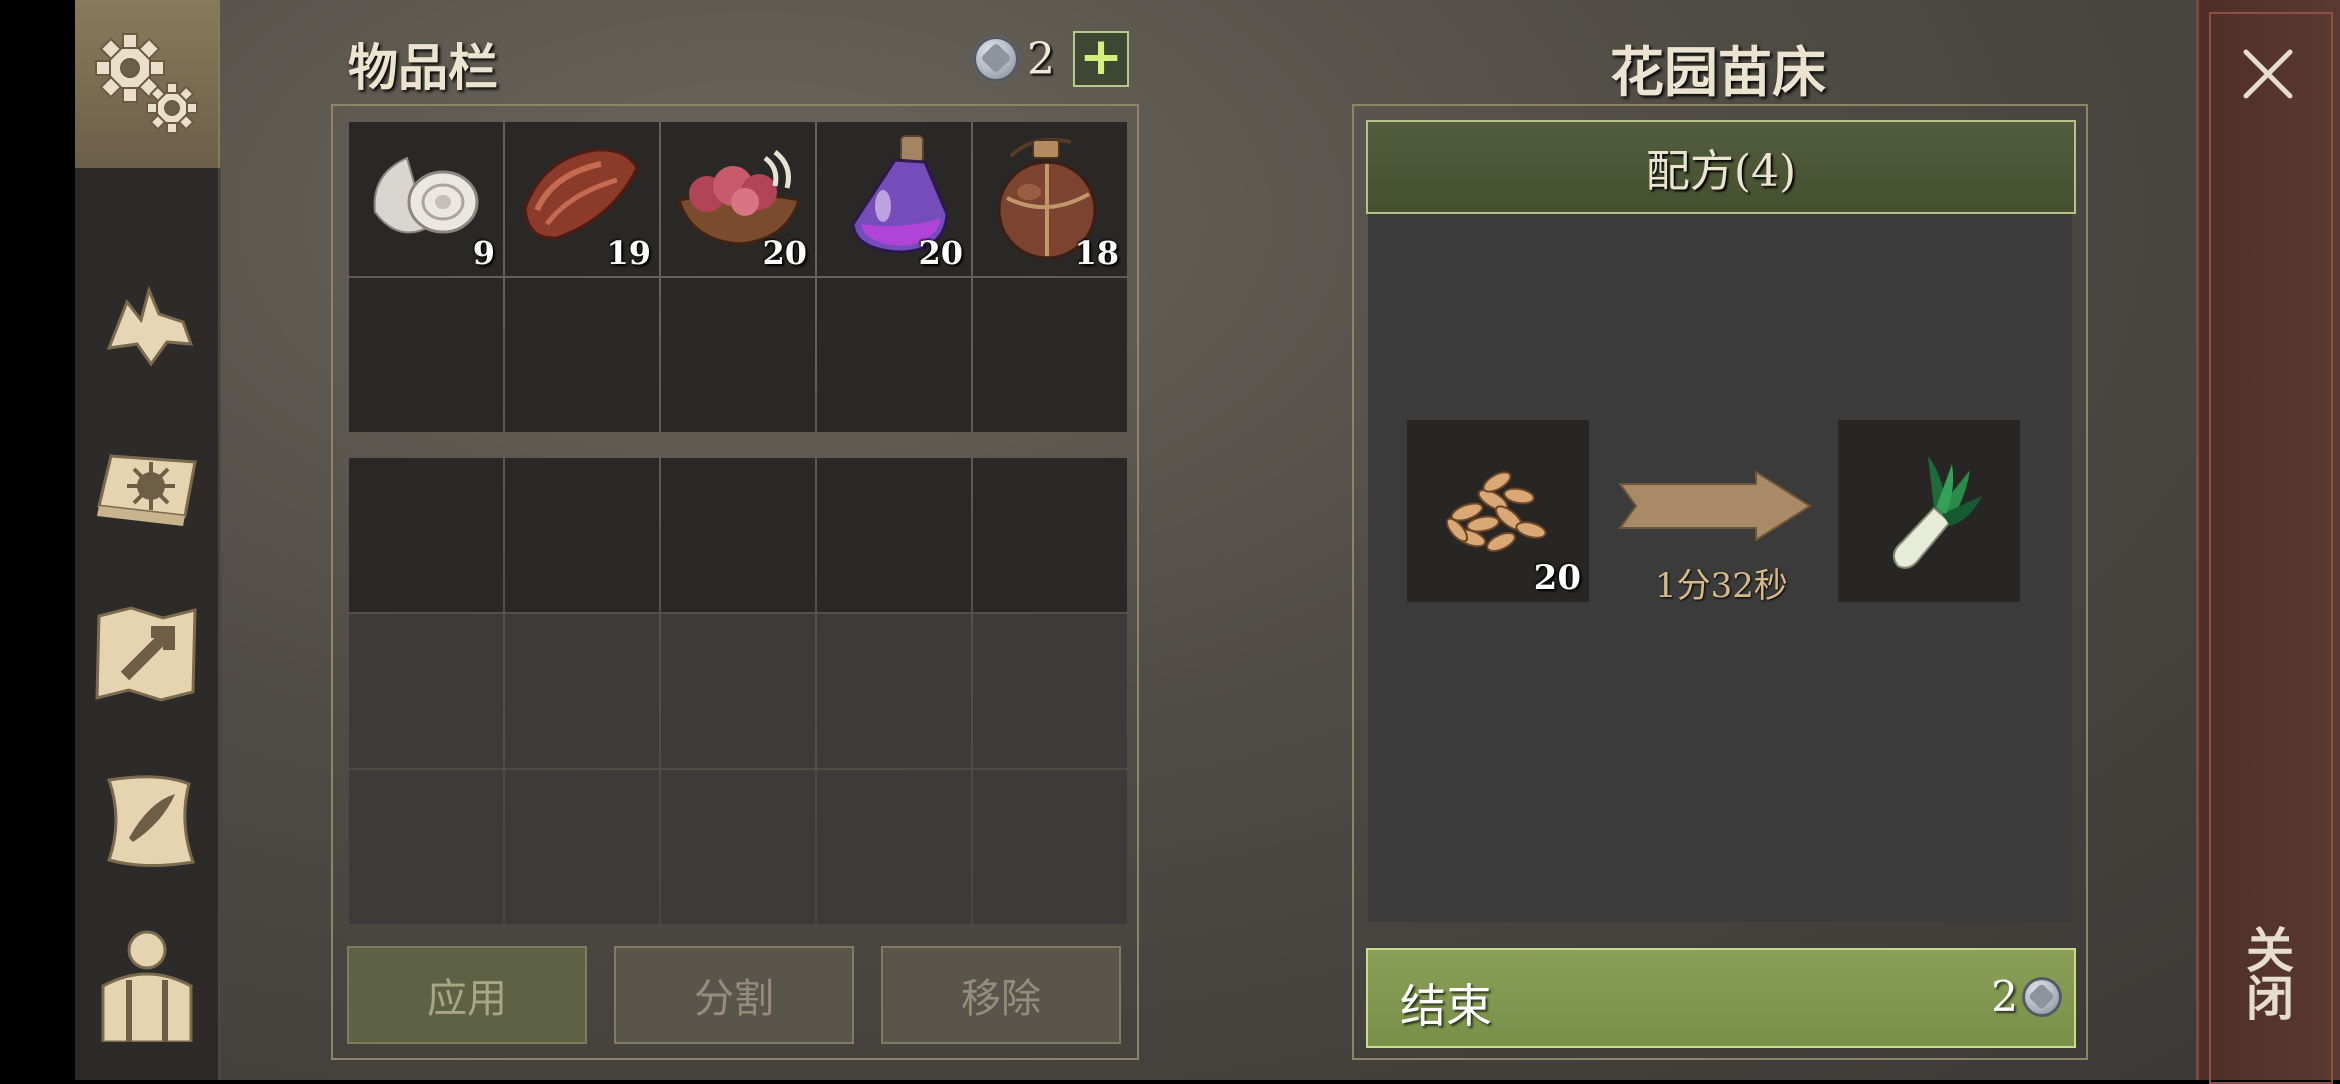  I want to click on finish-cost-amount: 2, so click(2004, 996).